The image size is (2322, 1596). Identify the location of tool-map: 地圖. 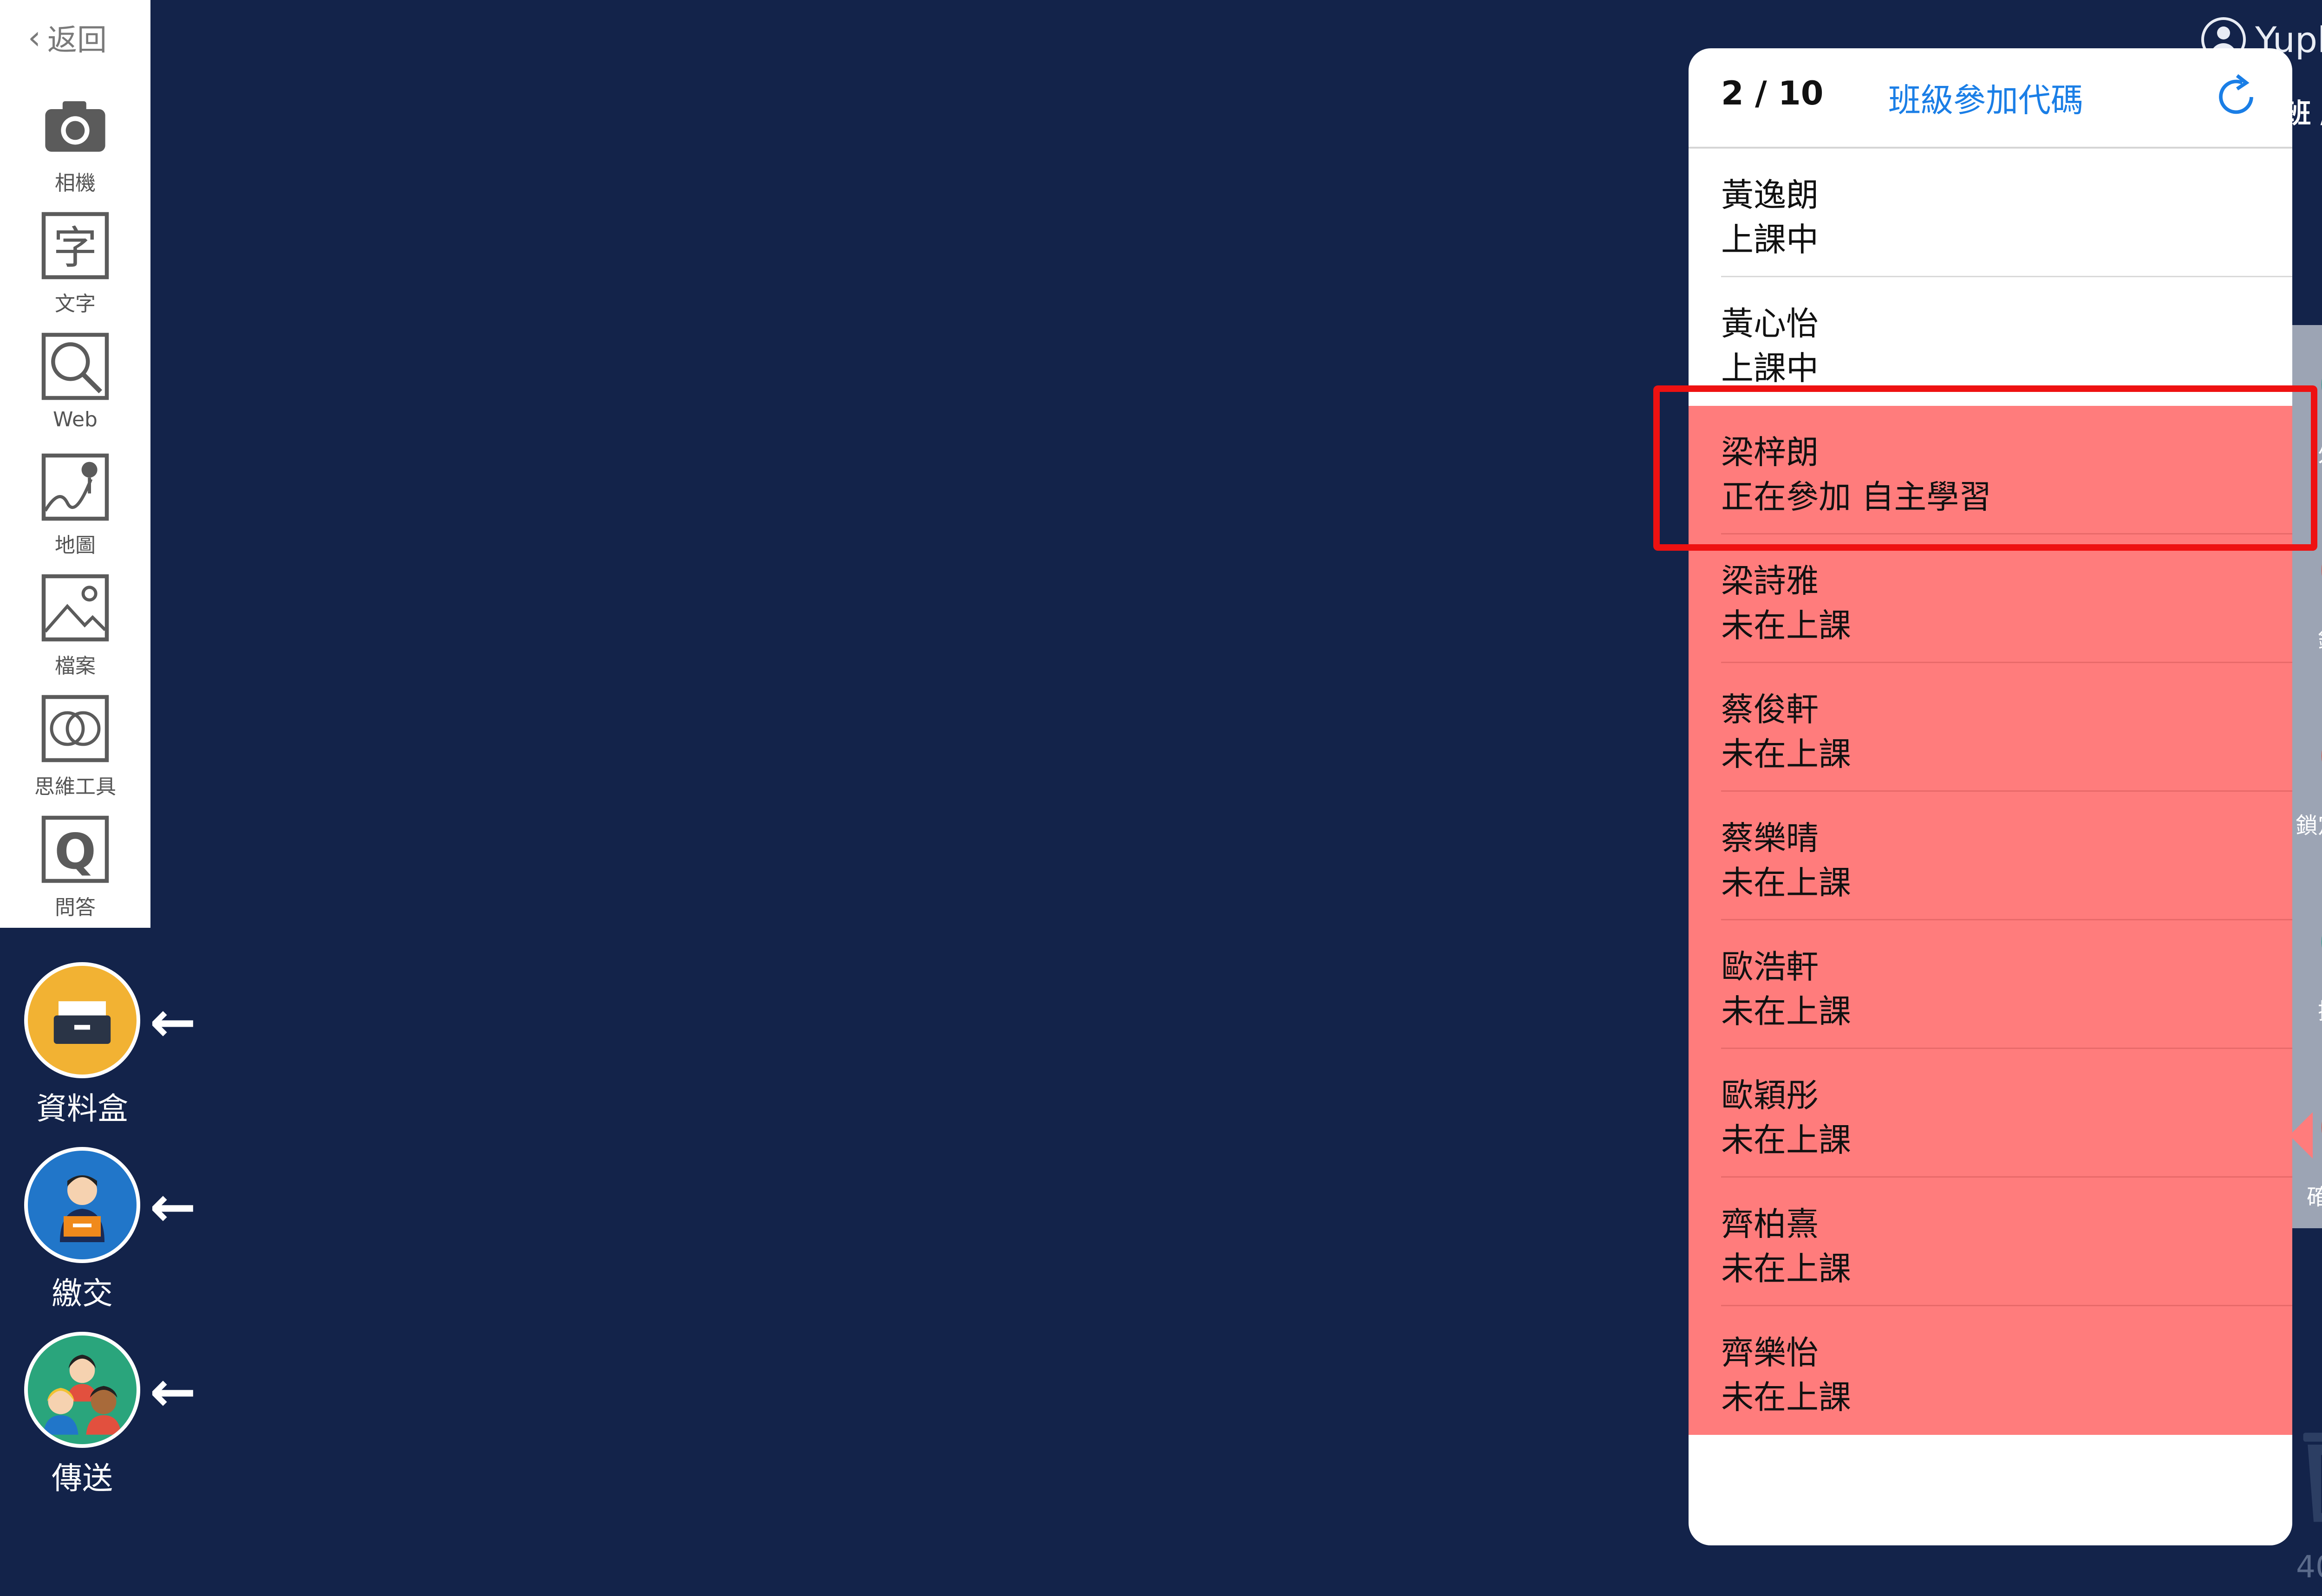
(75, 499).